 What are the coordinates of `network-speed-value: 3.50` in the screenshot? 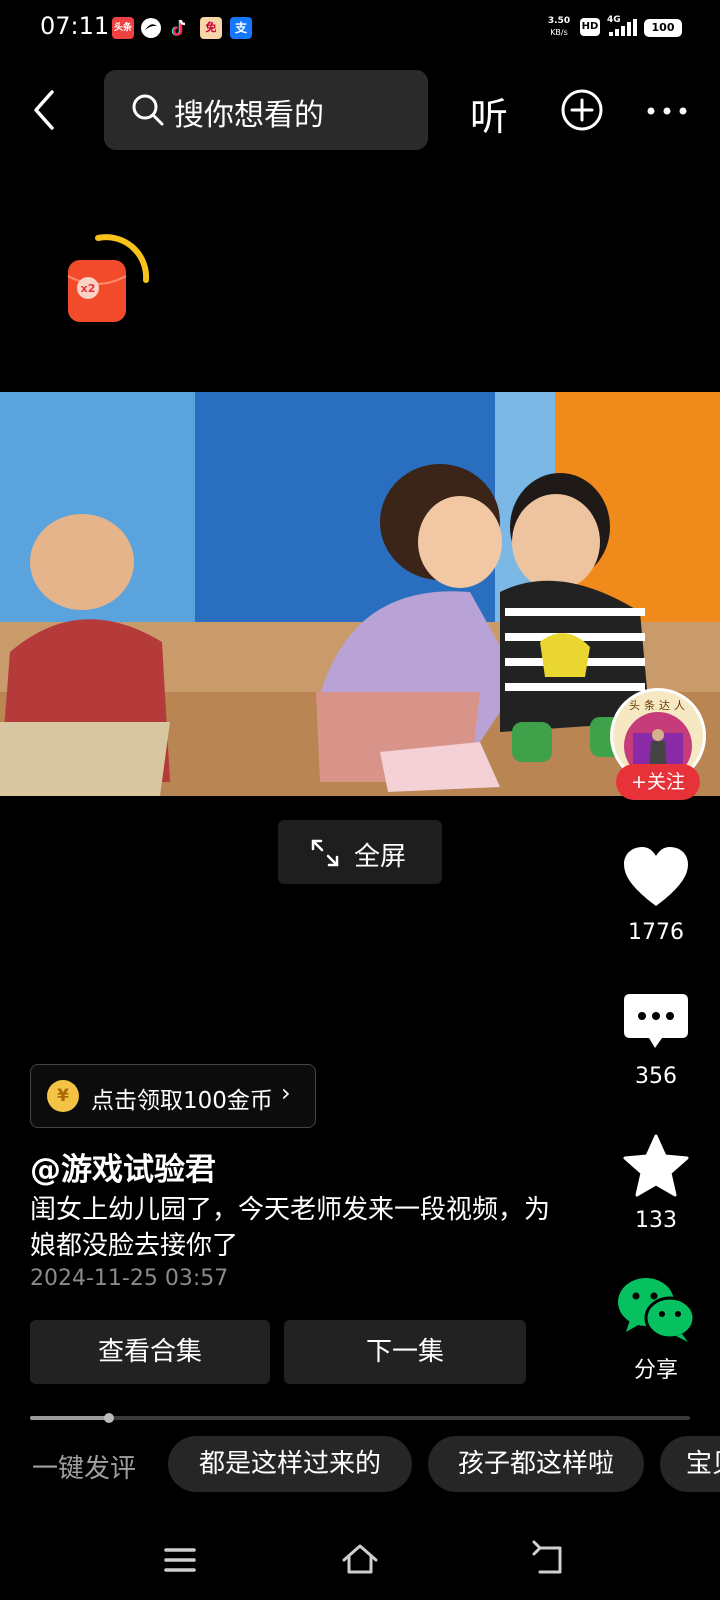 It's located at (559, 21).